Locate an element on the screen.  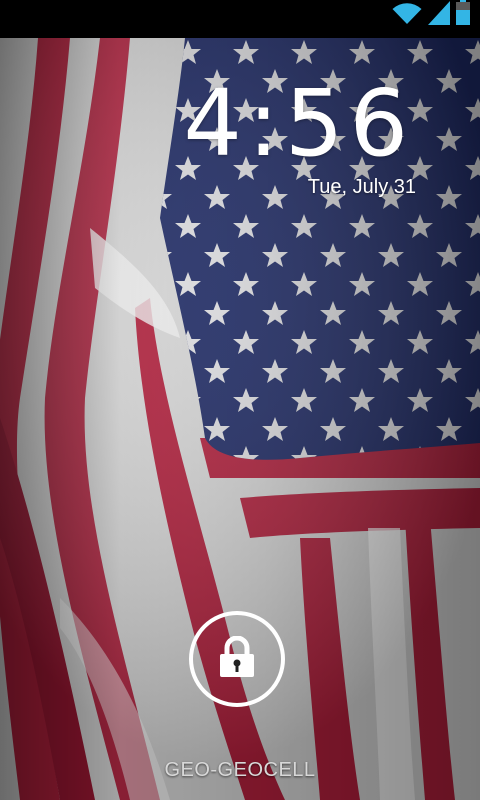
carrier-label: GEO-GEOCELL is located at coordinates (240, 770).